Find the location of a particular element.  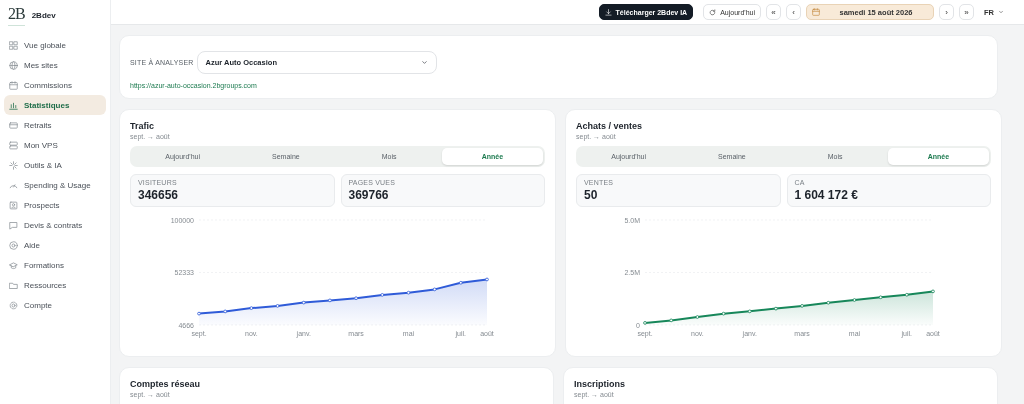

sparkle-icon is located at coordinates (13, 165).